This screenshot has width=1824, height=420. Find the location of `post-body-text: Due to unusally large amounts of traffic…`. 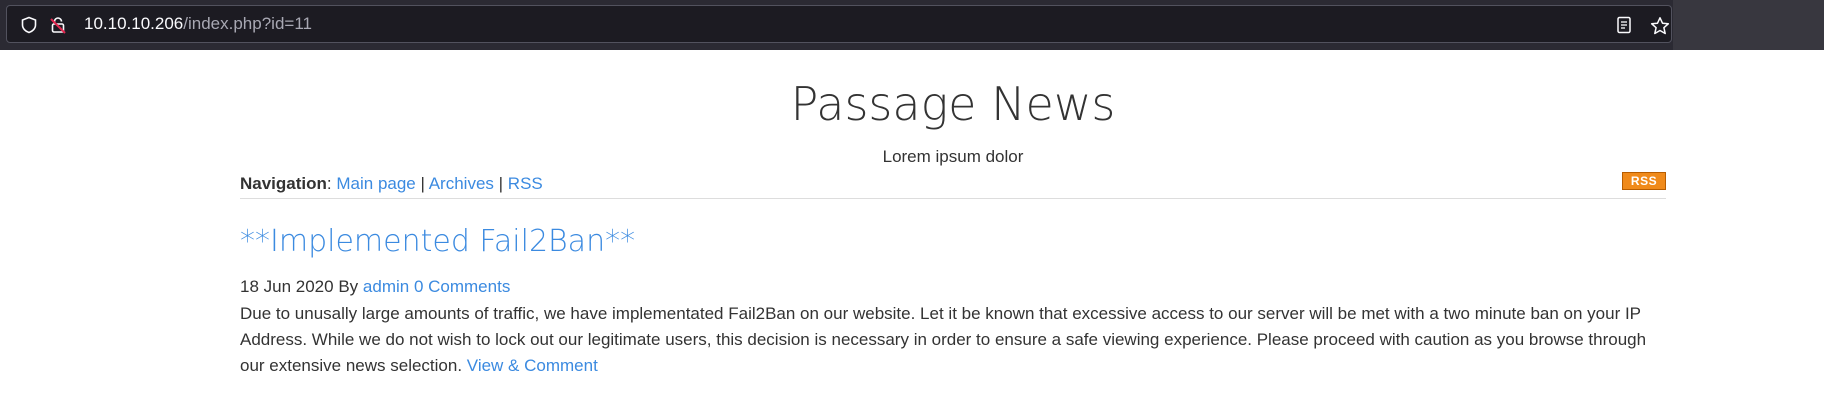

post-body-text: Due to unusally large amounts of traffic… is located at coordinates (943, 339).